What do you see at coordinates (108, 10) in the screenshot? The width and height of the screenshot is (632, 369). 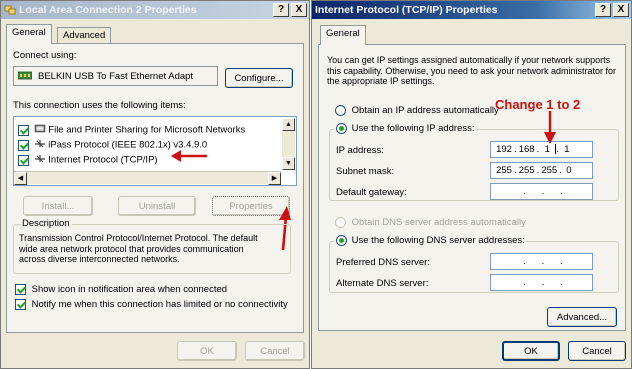 I see `left-window-title: Local Area Connection 2 Properties` at bounding box center [108, 10].